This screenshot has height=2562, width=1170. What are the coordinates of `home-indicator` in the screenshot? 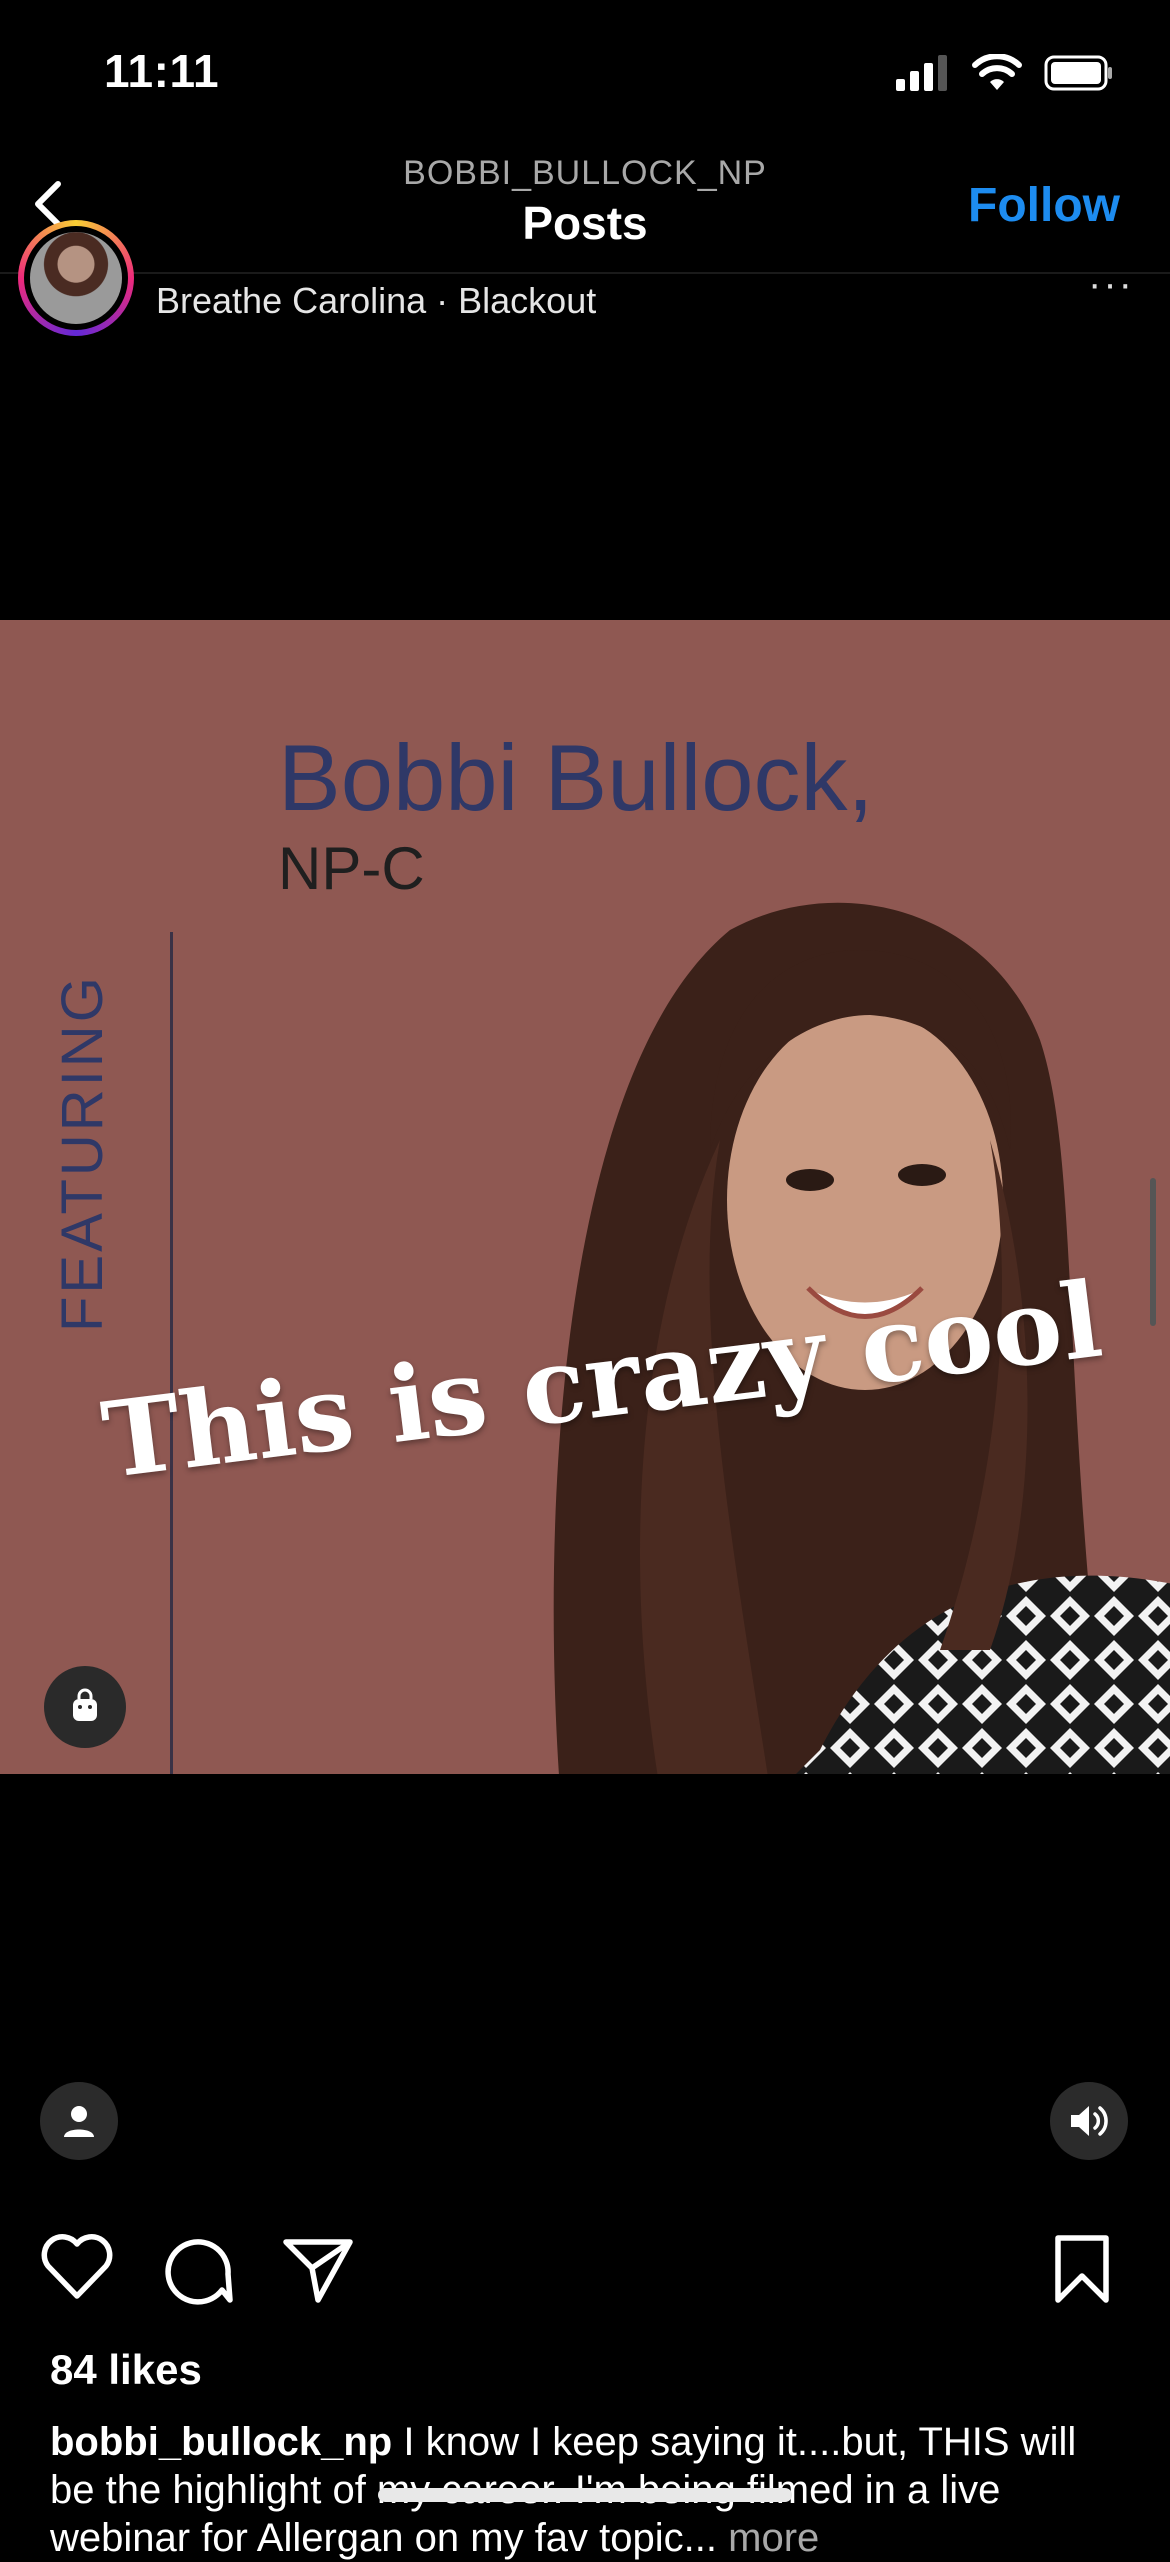 It's located at (585, 2495).